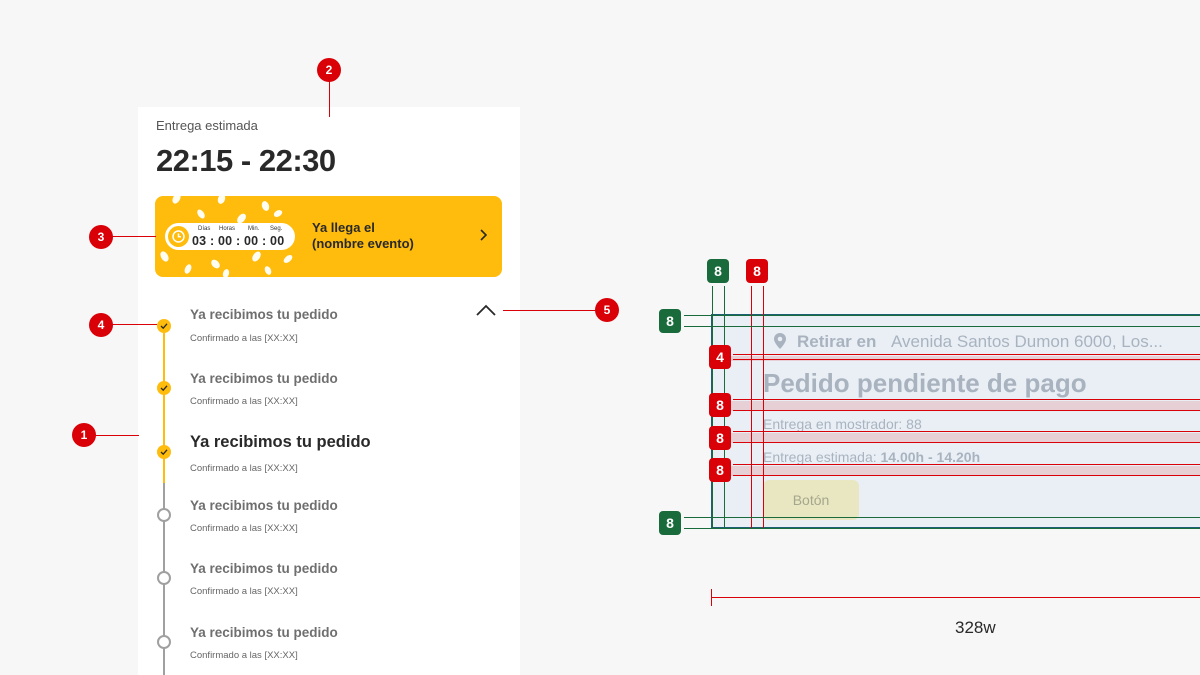 The width and height of the screenshot is (1200, 675). Describe the element at coordinates (842, 424) in the screenshot. I see `spec-line1: Entrega en mostrador: 88` at that location.